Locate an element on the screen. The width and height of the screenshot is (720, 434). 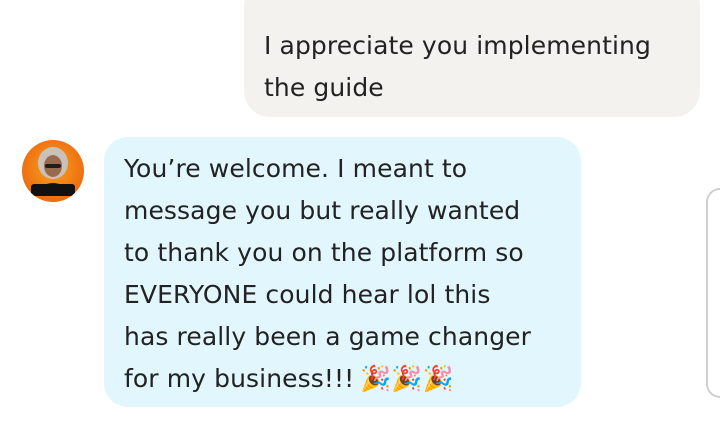
received-message-line: You’re welcome. I meant to is located at coordinates (296, 168).